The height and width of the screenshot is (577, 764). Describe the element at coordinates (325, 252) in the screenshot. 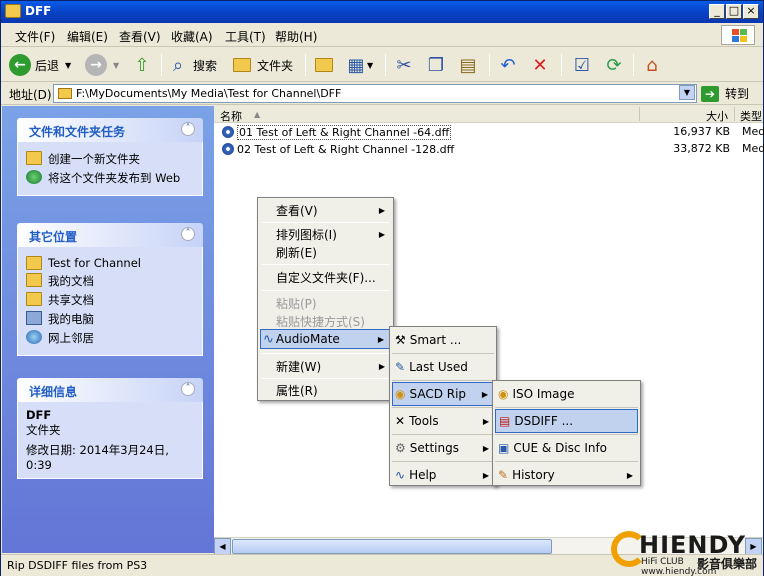

I see `menu-item-refresh: 刷新(E)` at that location.